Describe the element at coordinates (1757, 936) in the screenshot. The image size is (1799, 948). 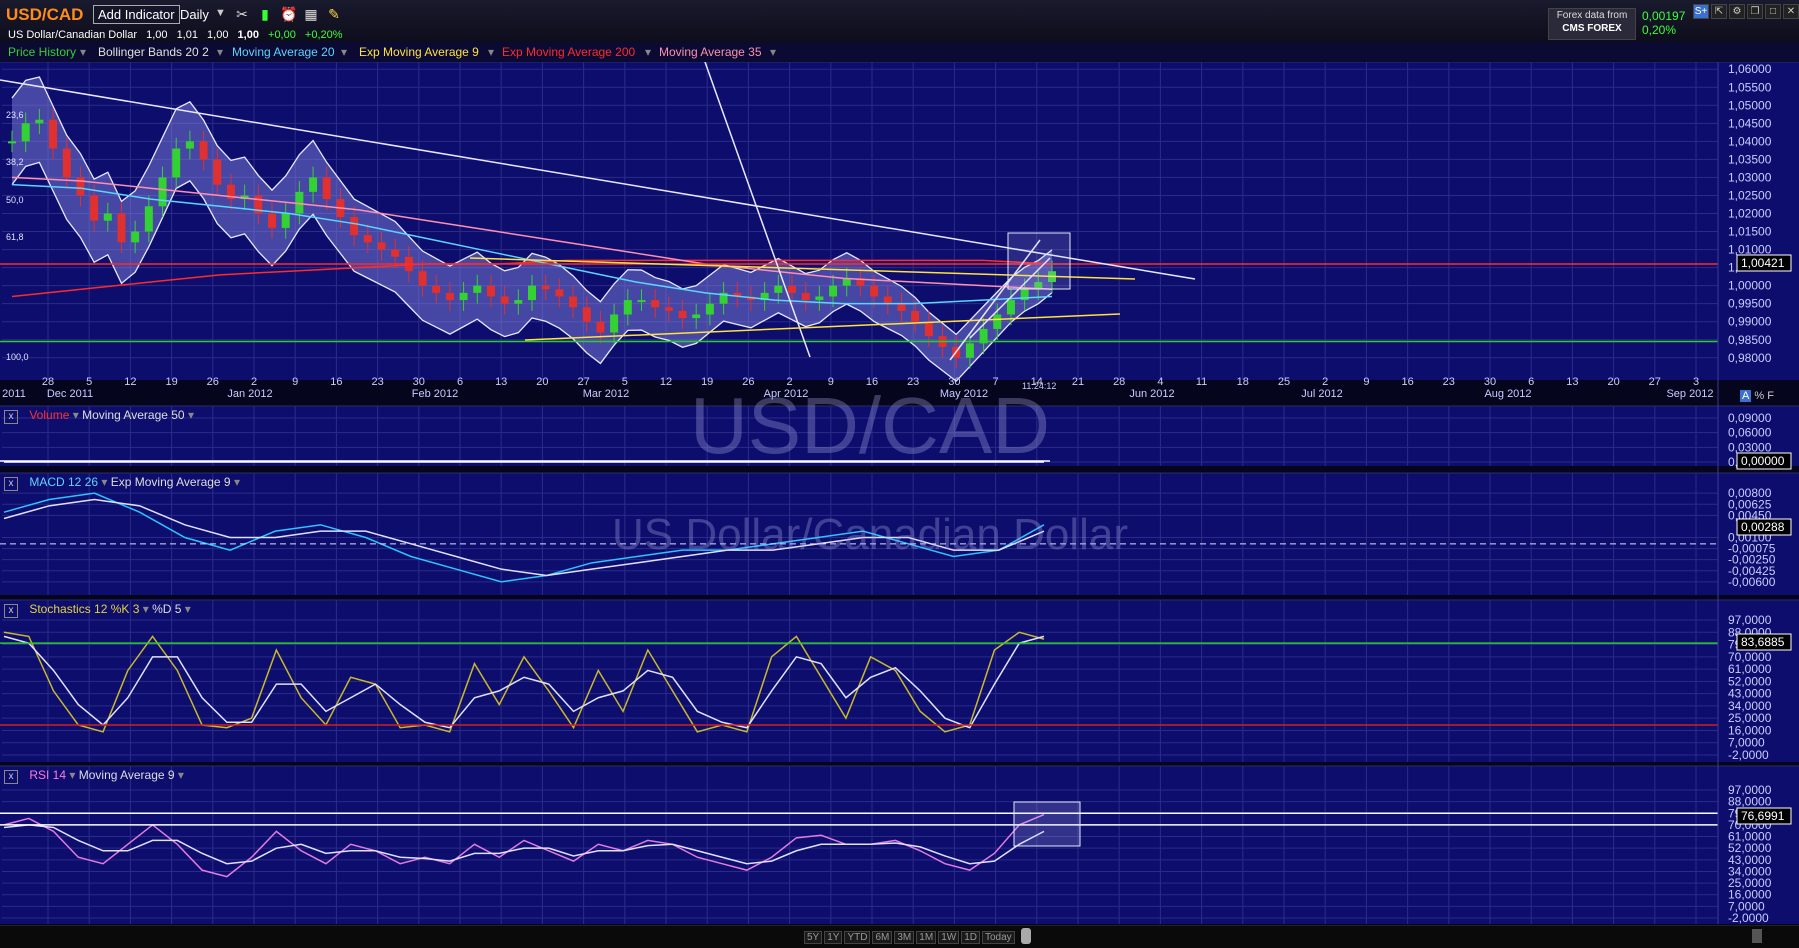
I see `scroll-end-handle` at that location.